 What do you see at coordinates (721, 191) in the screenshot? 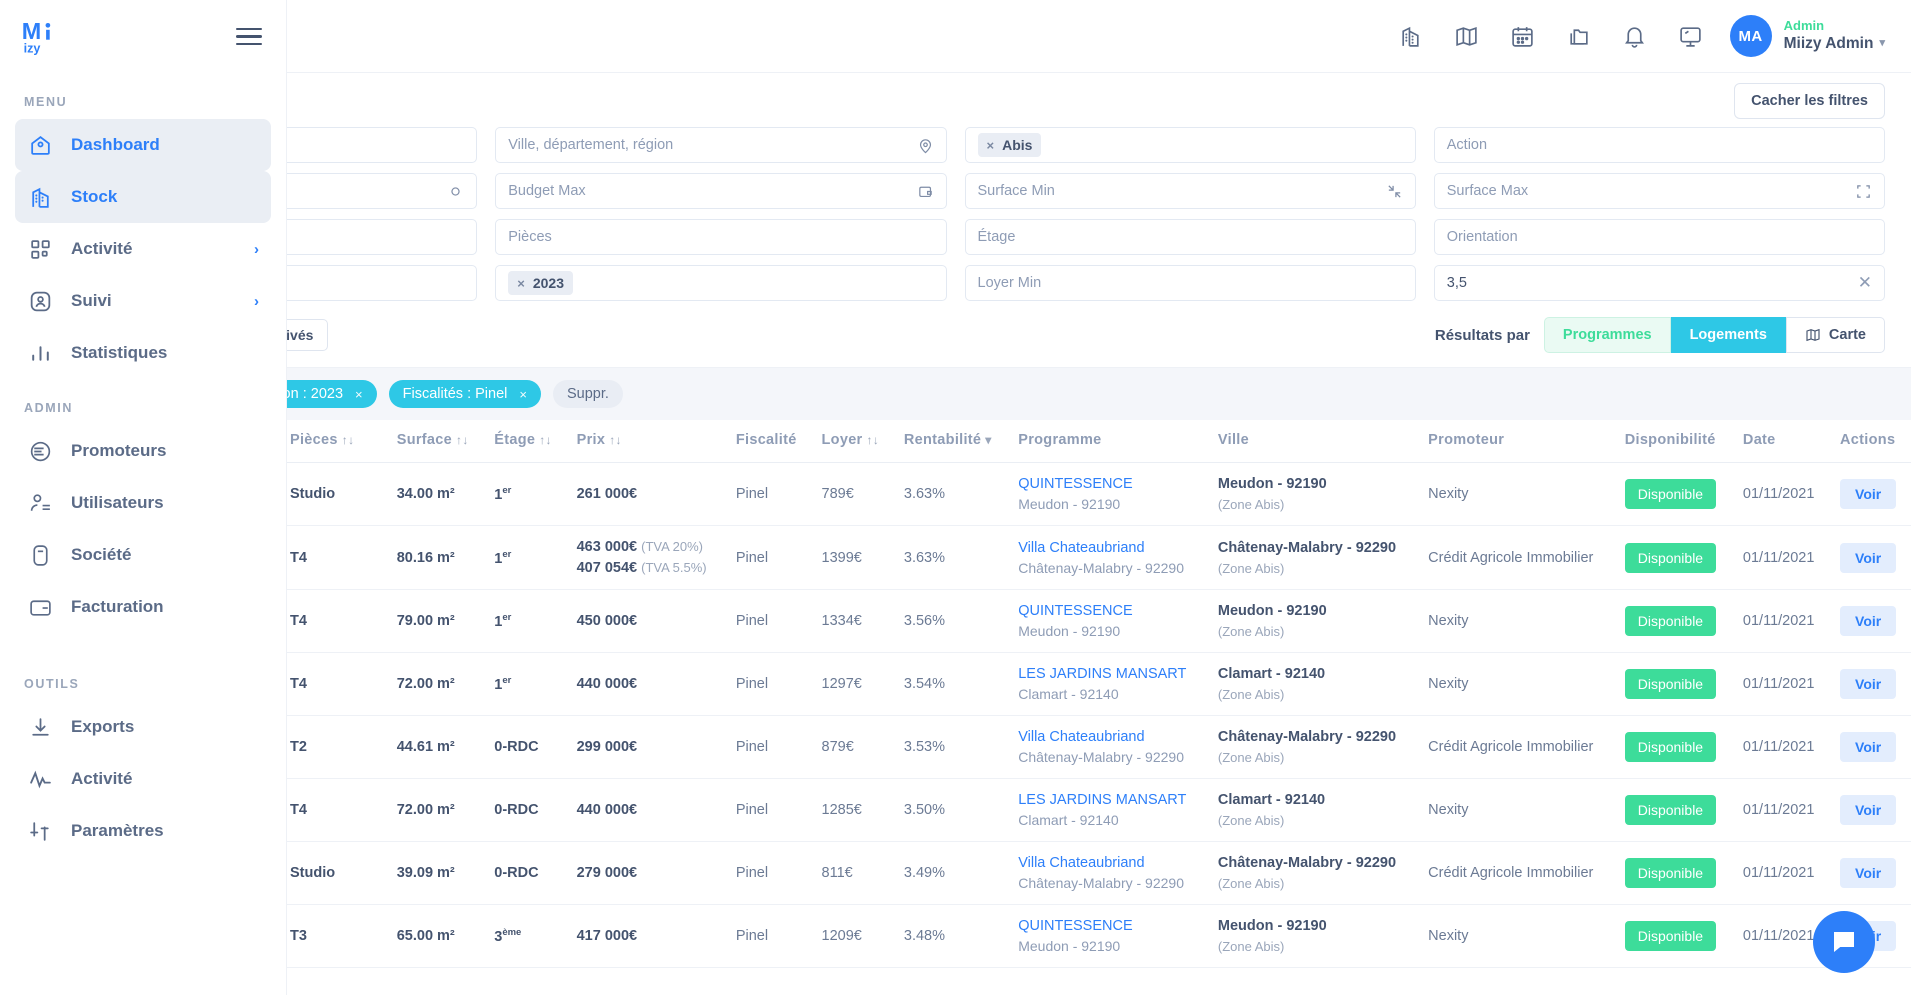
I see `filter-budget-max: Budget Max` at bounding box center [721, 191].